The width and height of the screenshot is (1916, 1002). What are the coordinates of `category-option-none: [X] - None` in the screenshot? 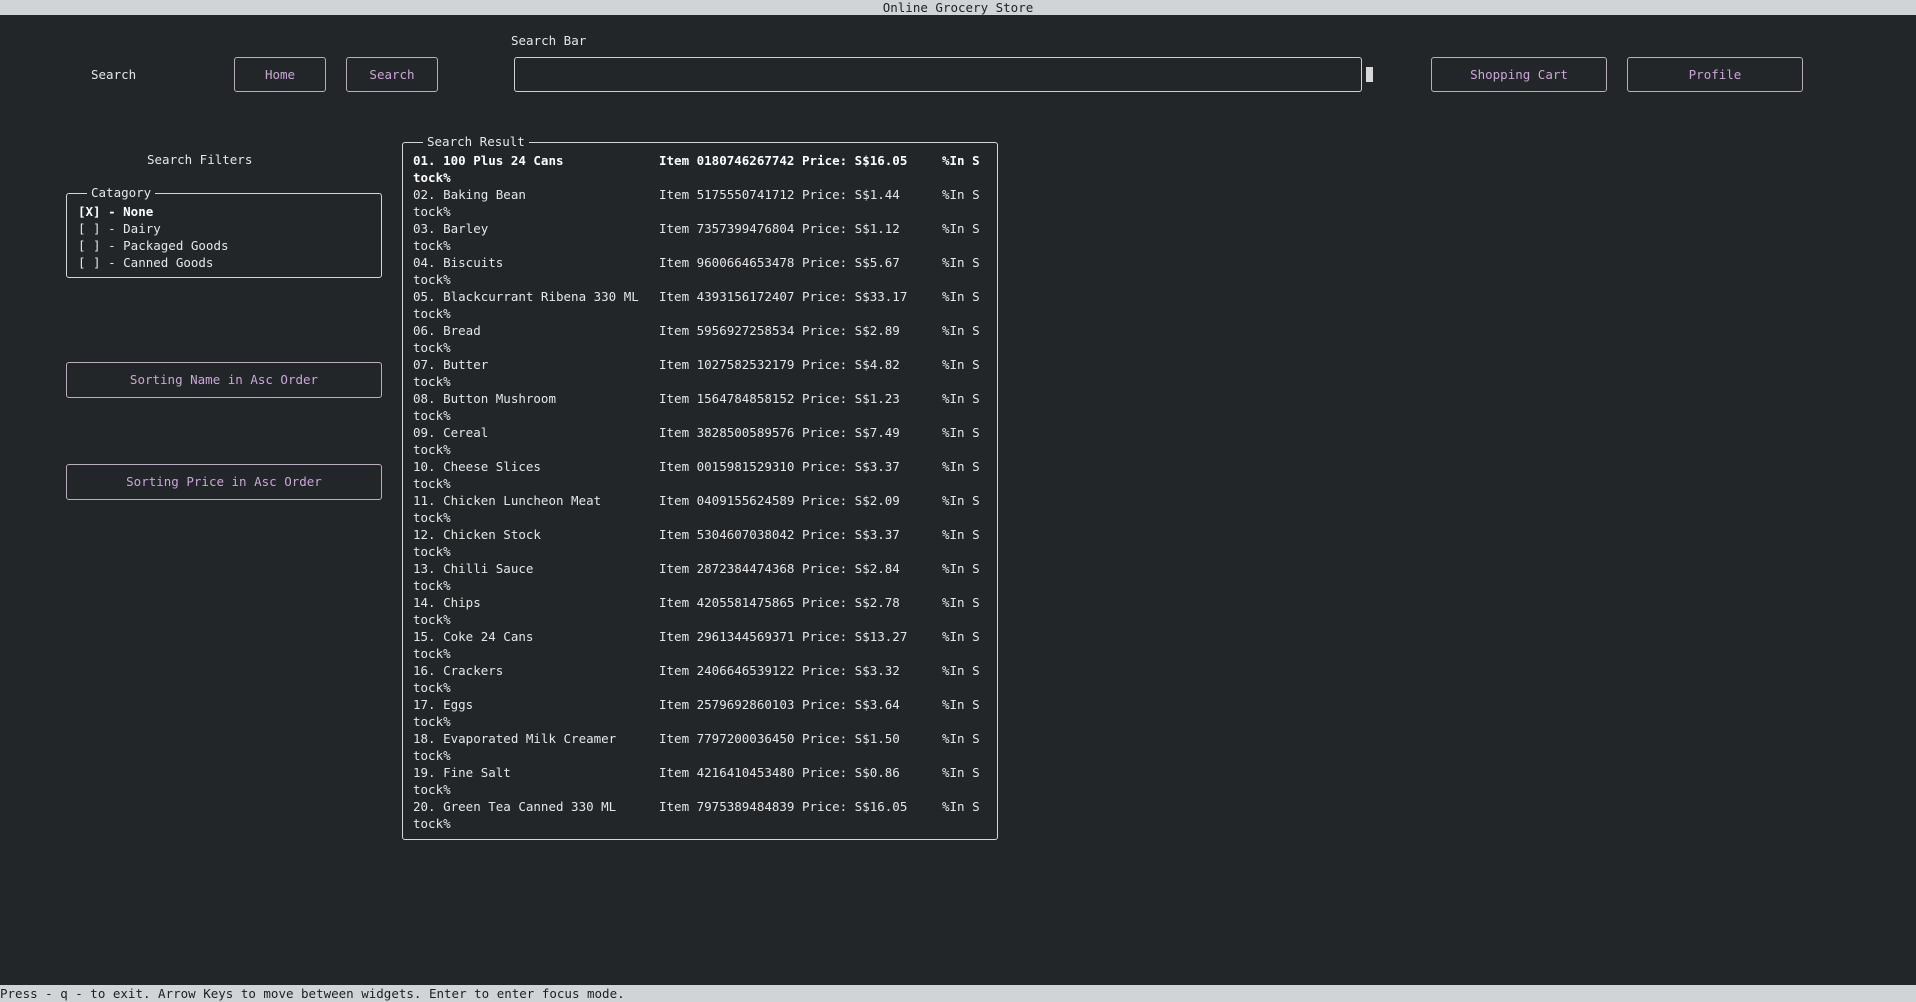 It's located at (153, 211).